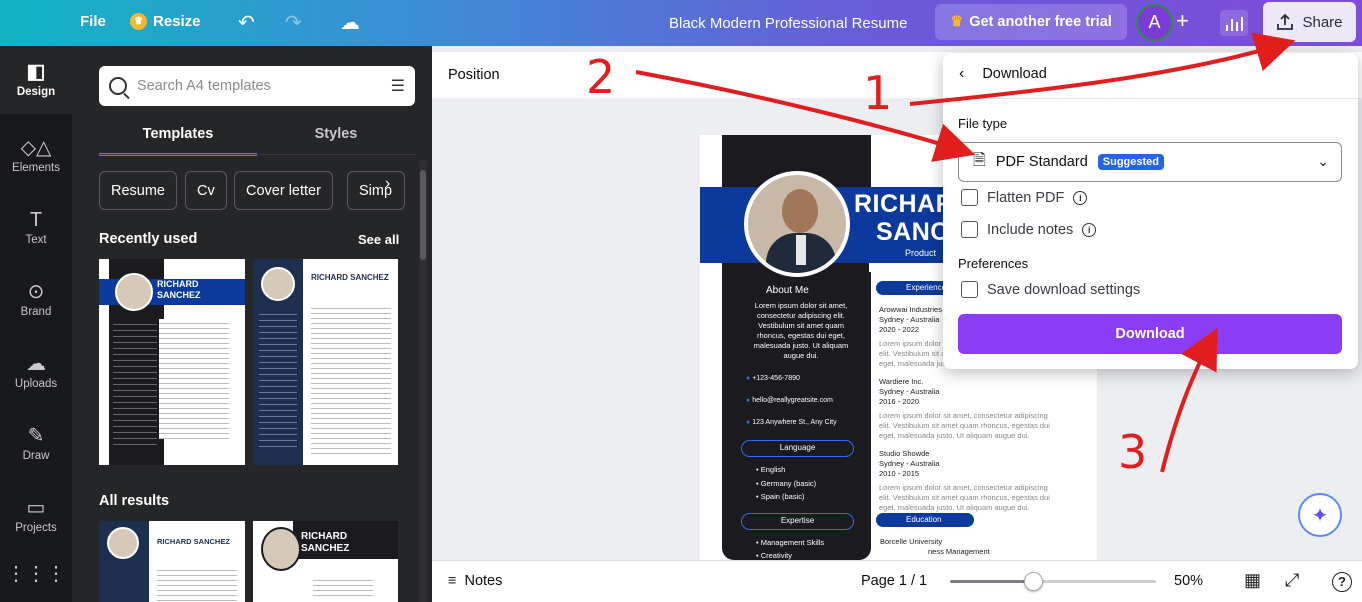 This screenshot has width=1362, height=602. What do you see at coordinates (601, 77) in the screenshot?
I see `annotation-number: 2` at bounding box center [601, 77].